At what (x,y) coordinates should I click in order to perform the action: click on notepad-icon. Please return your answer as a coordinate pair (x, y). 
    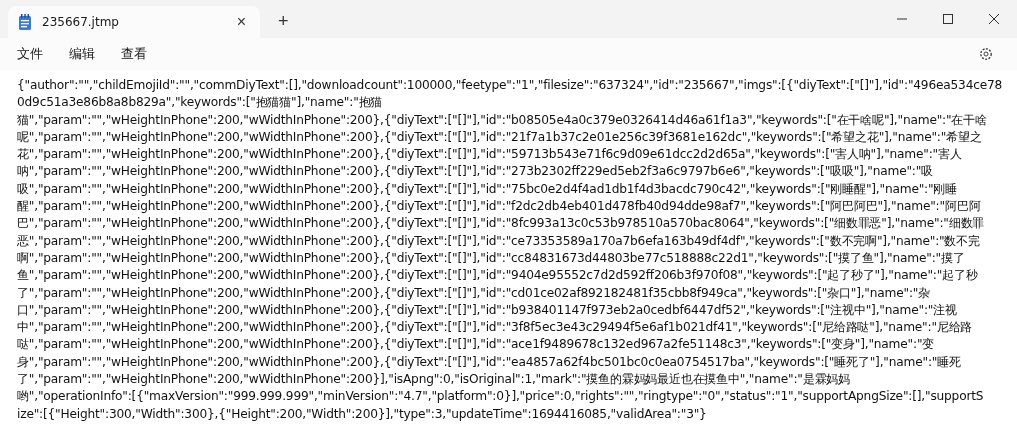
    Looking at the image, I should click on (25, 22).